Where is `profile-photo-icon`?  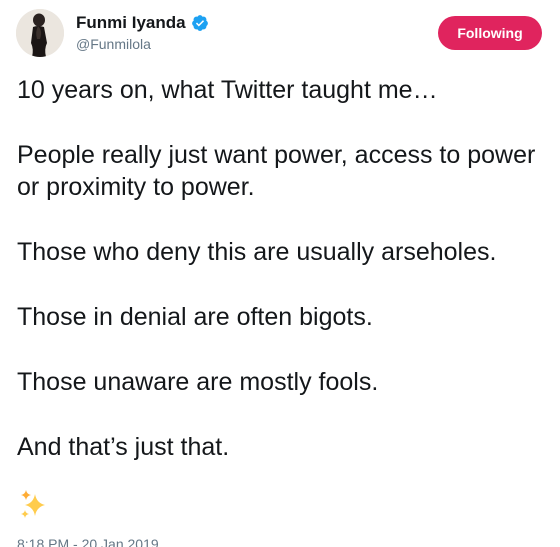 profile-photo-icon is located at coordinates (40, 33).